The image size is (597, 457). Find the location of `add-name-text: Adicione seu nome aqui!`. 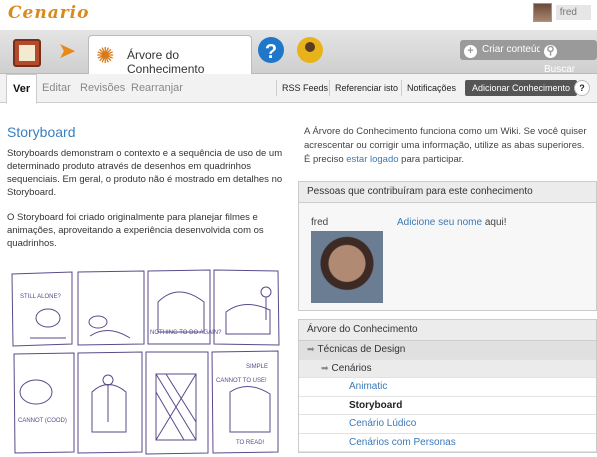

add-name-text: Adicione seu nome aqui! is located at coordinates (452, 222).